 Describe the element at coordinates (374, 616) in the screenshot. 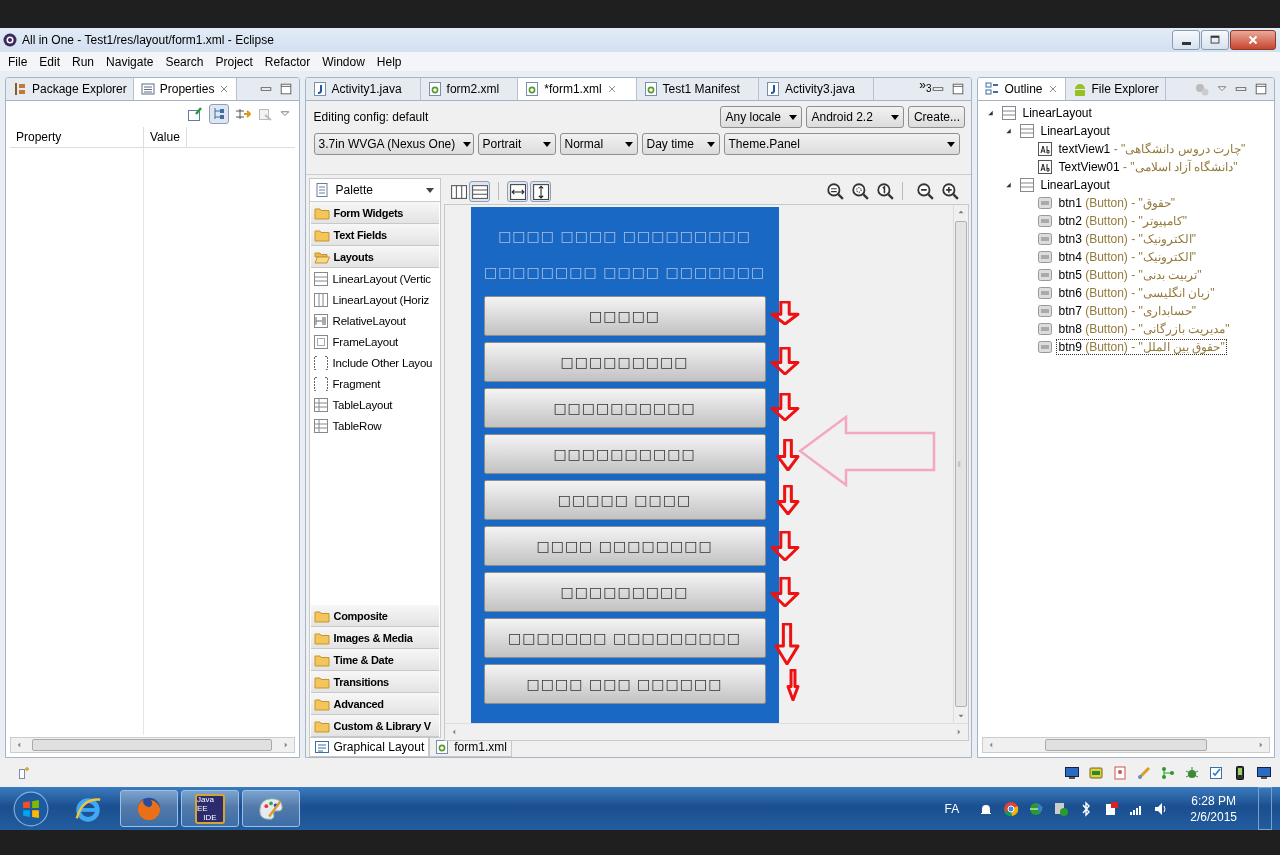

I see `palette-category: Composite` at that location.